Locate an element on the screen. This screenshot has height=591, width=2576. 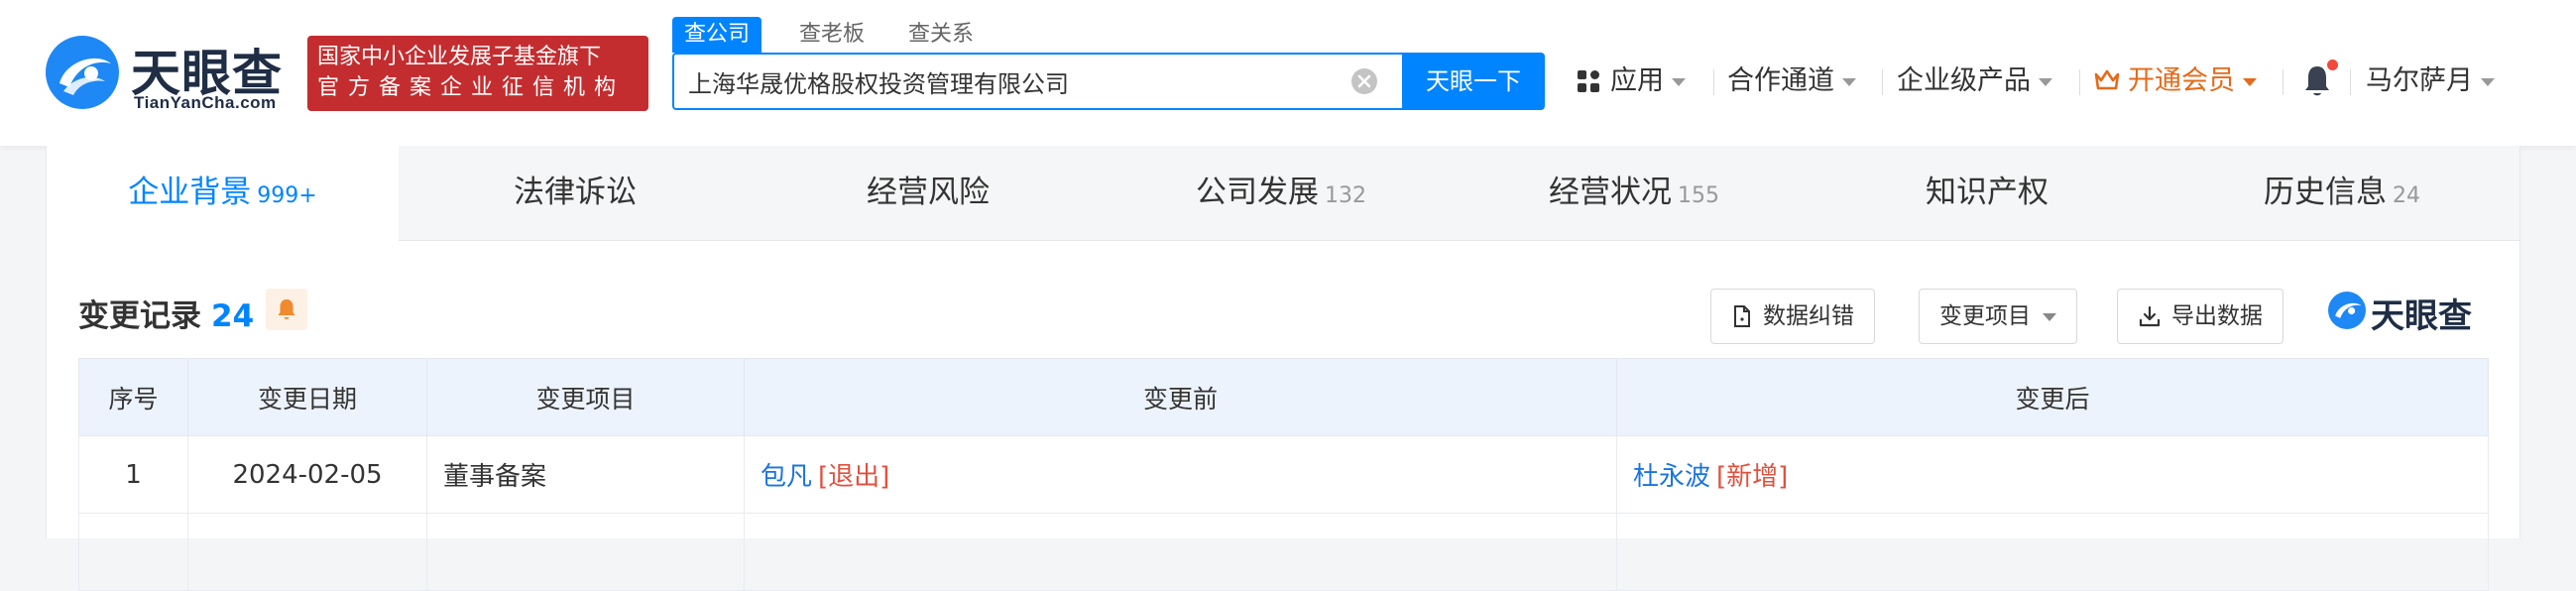
status-tag-exit: [退出] is located at coordinates (854, 477).